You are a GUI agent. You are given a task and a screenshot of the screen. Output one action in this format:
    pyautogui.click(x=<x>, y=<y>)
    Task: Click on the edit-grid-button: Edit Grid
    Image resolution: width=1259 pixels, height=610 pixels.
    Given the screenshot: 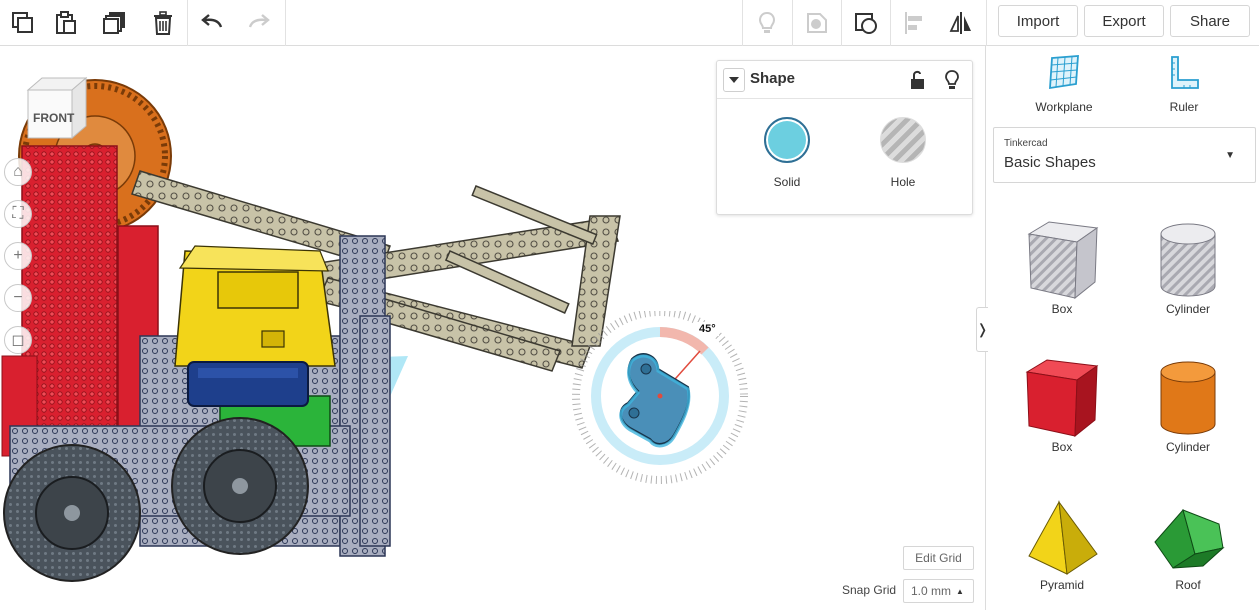 What is the action you would take?
    pyautogui.click(x=938, y=558)
    